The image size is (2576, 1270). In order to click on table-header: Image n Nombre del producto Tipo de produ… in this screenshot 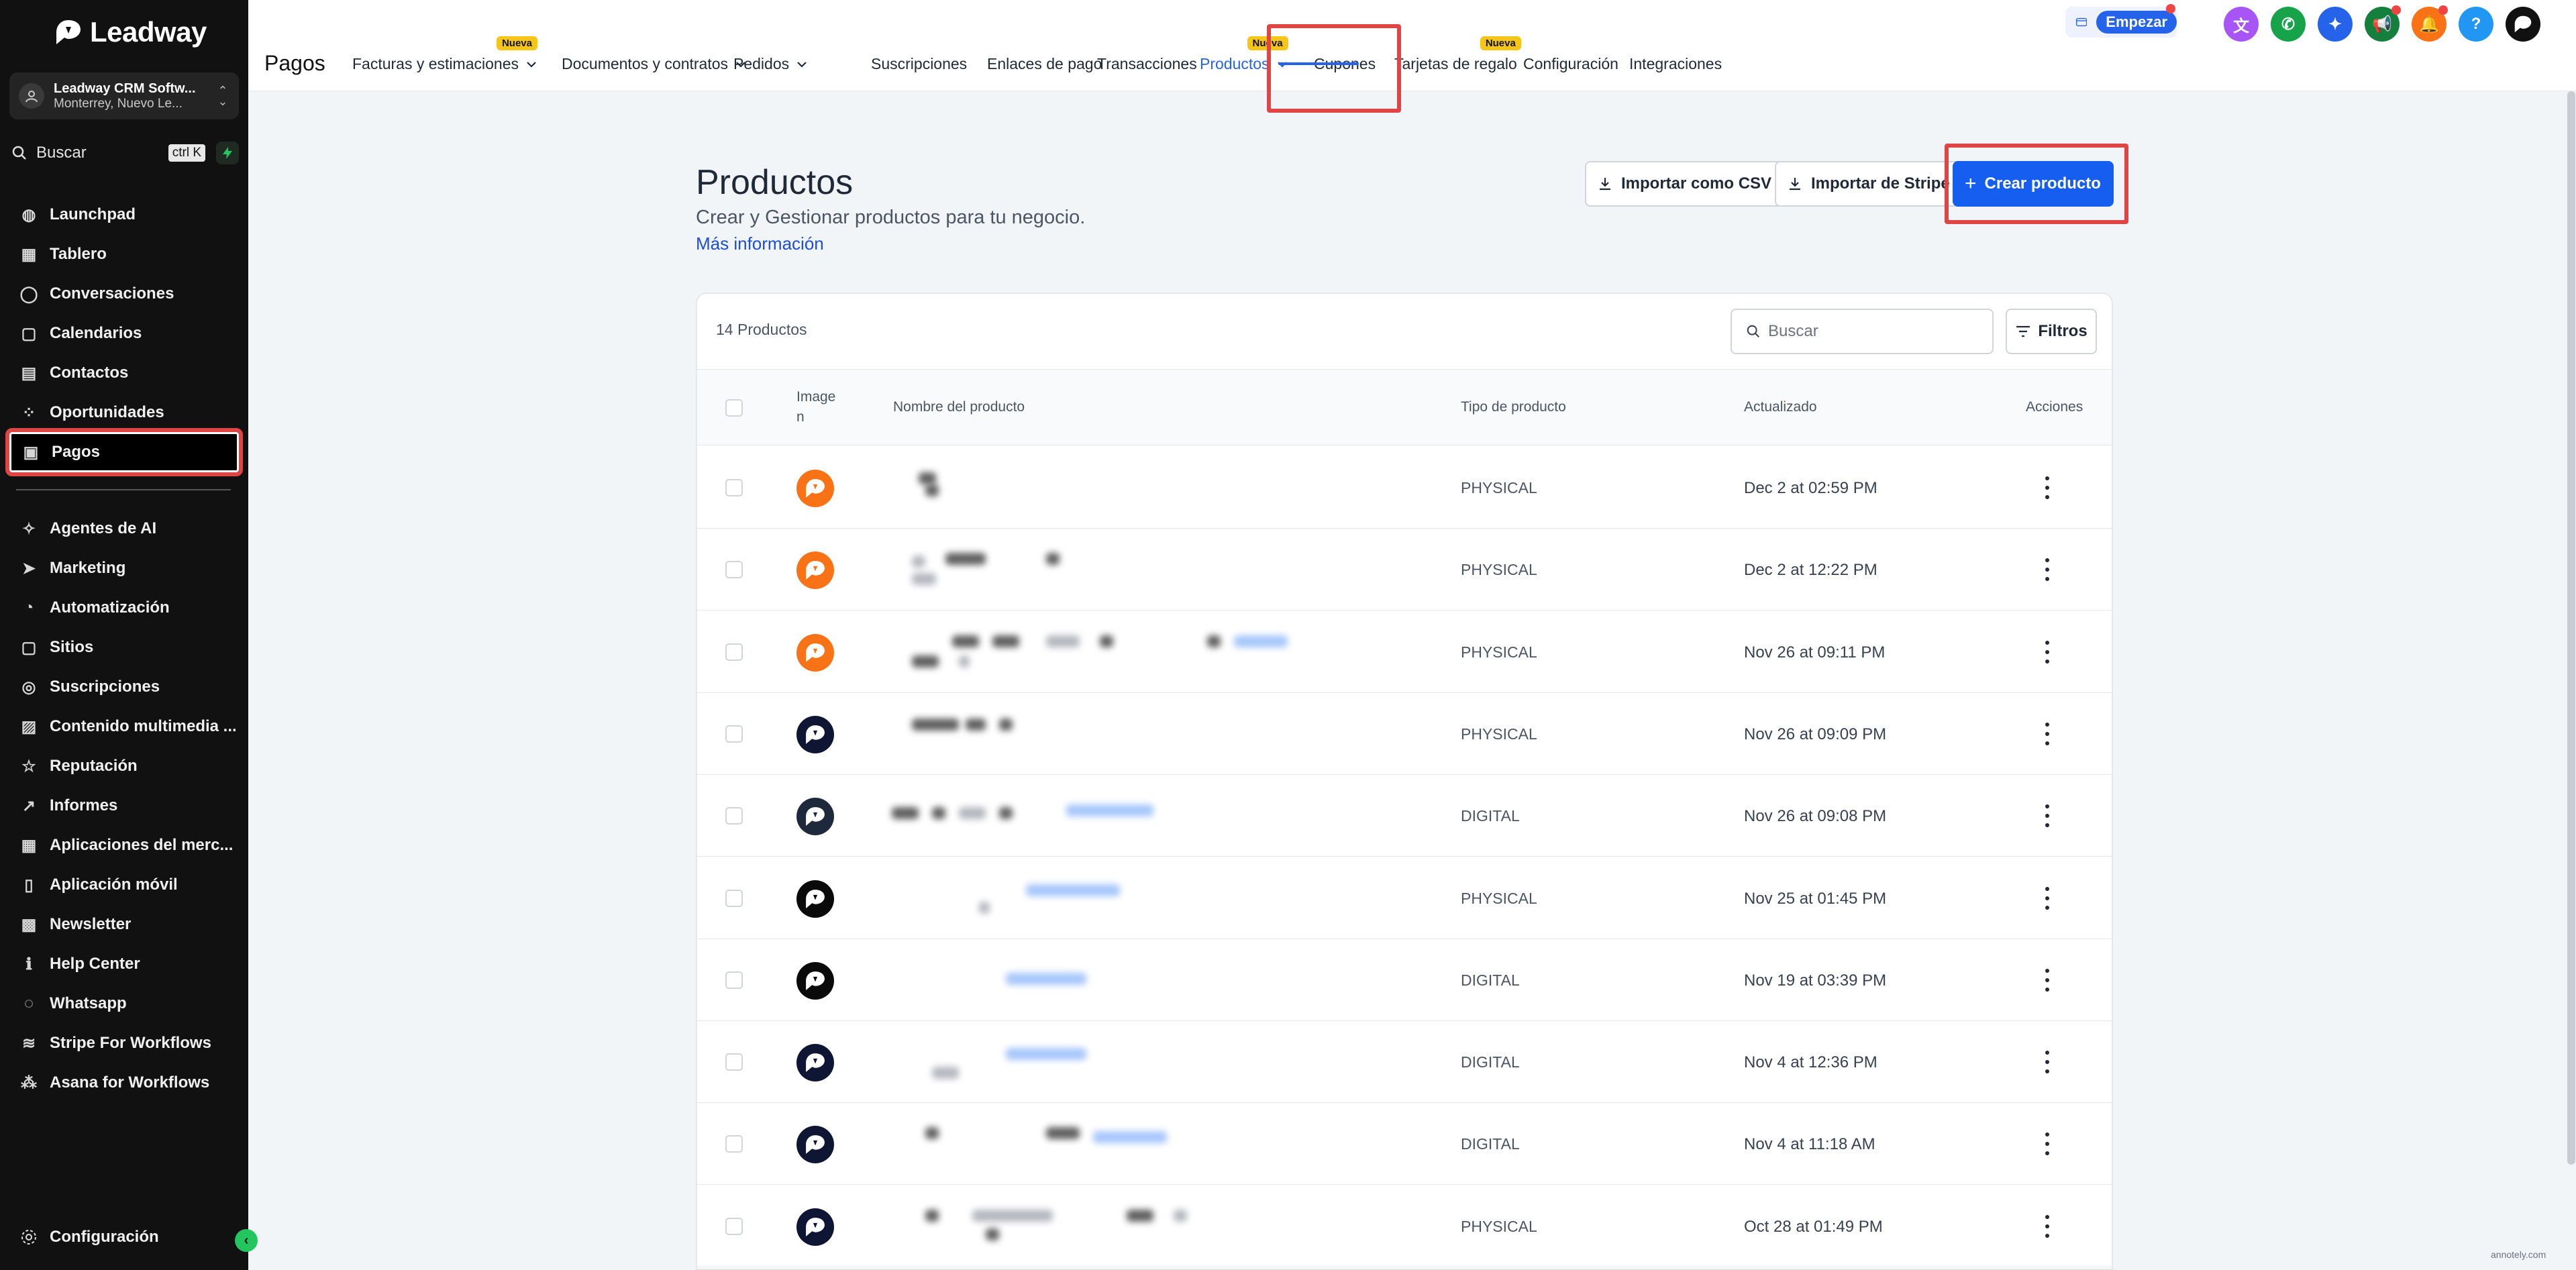, I will do `click(1404, 407)`.